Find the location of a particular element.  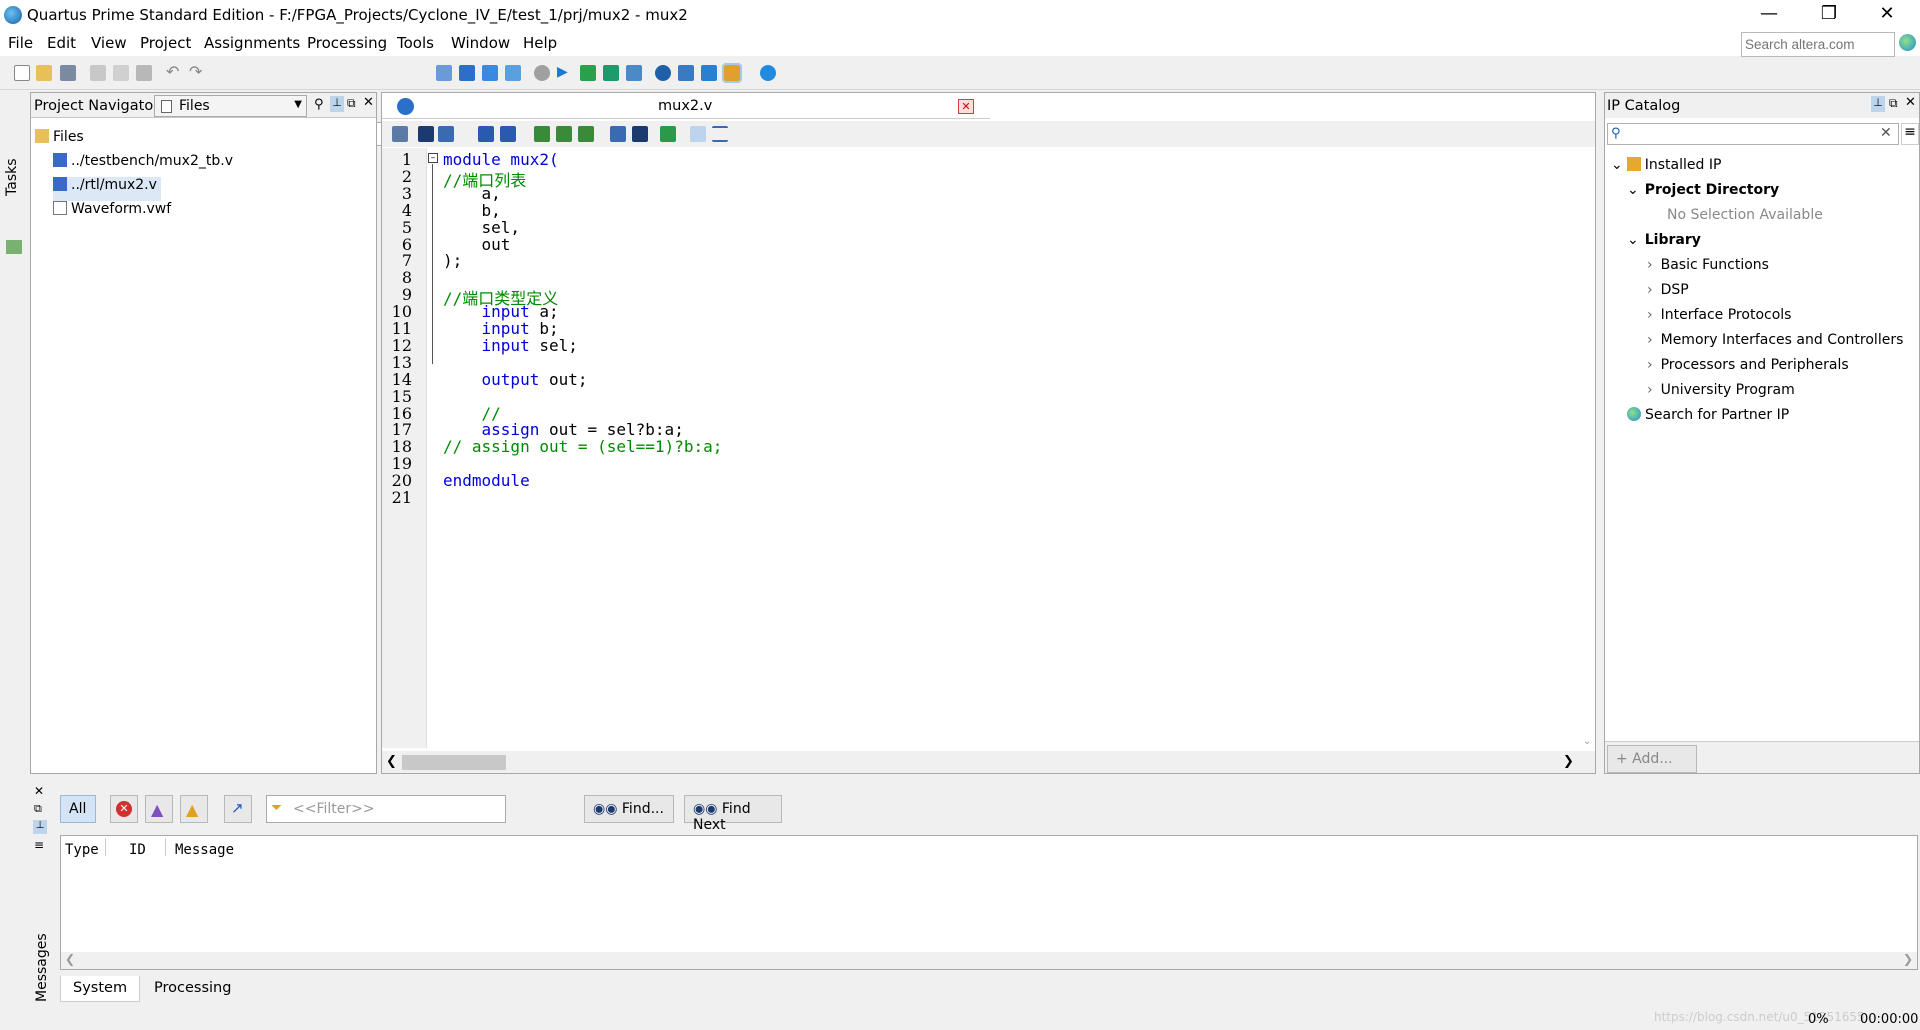

menu-processing: Processing is located at coordinates (347, 43).